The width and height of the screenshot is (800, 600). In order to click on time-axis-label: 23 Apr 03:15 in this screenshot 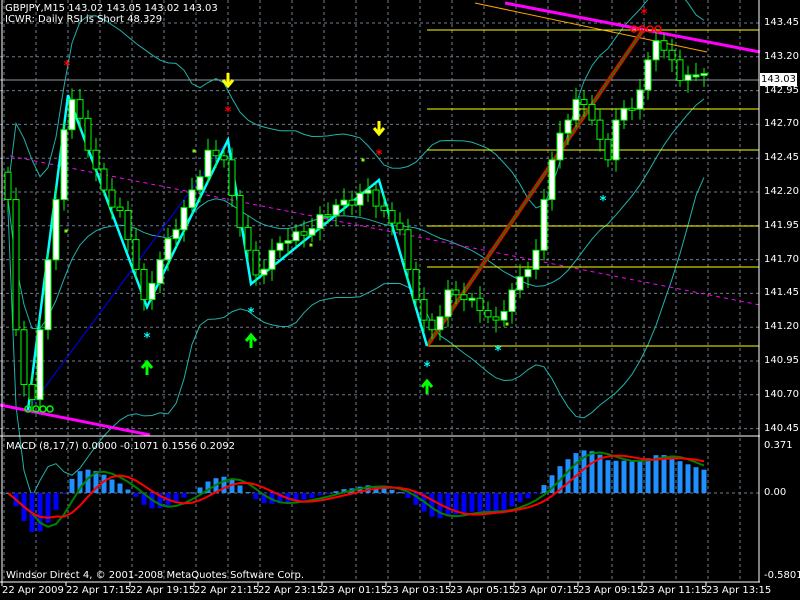, I will do `click(419, 590)`.